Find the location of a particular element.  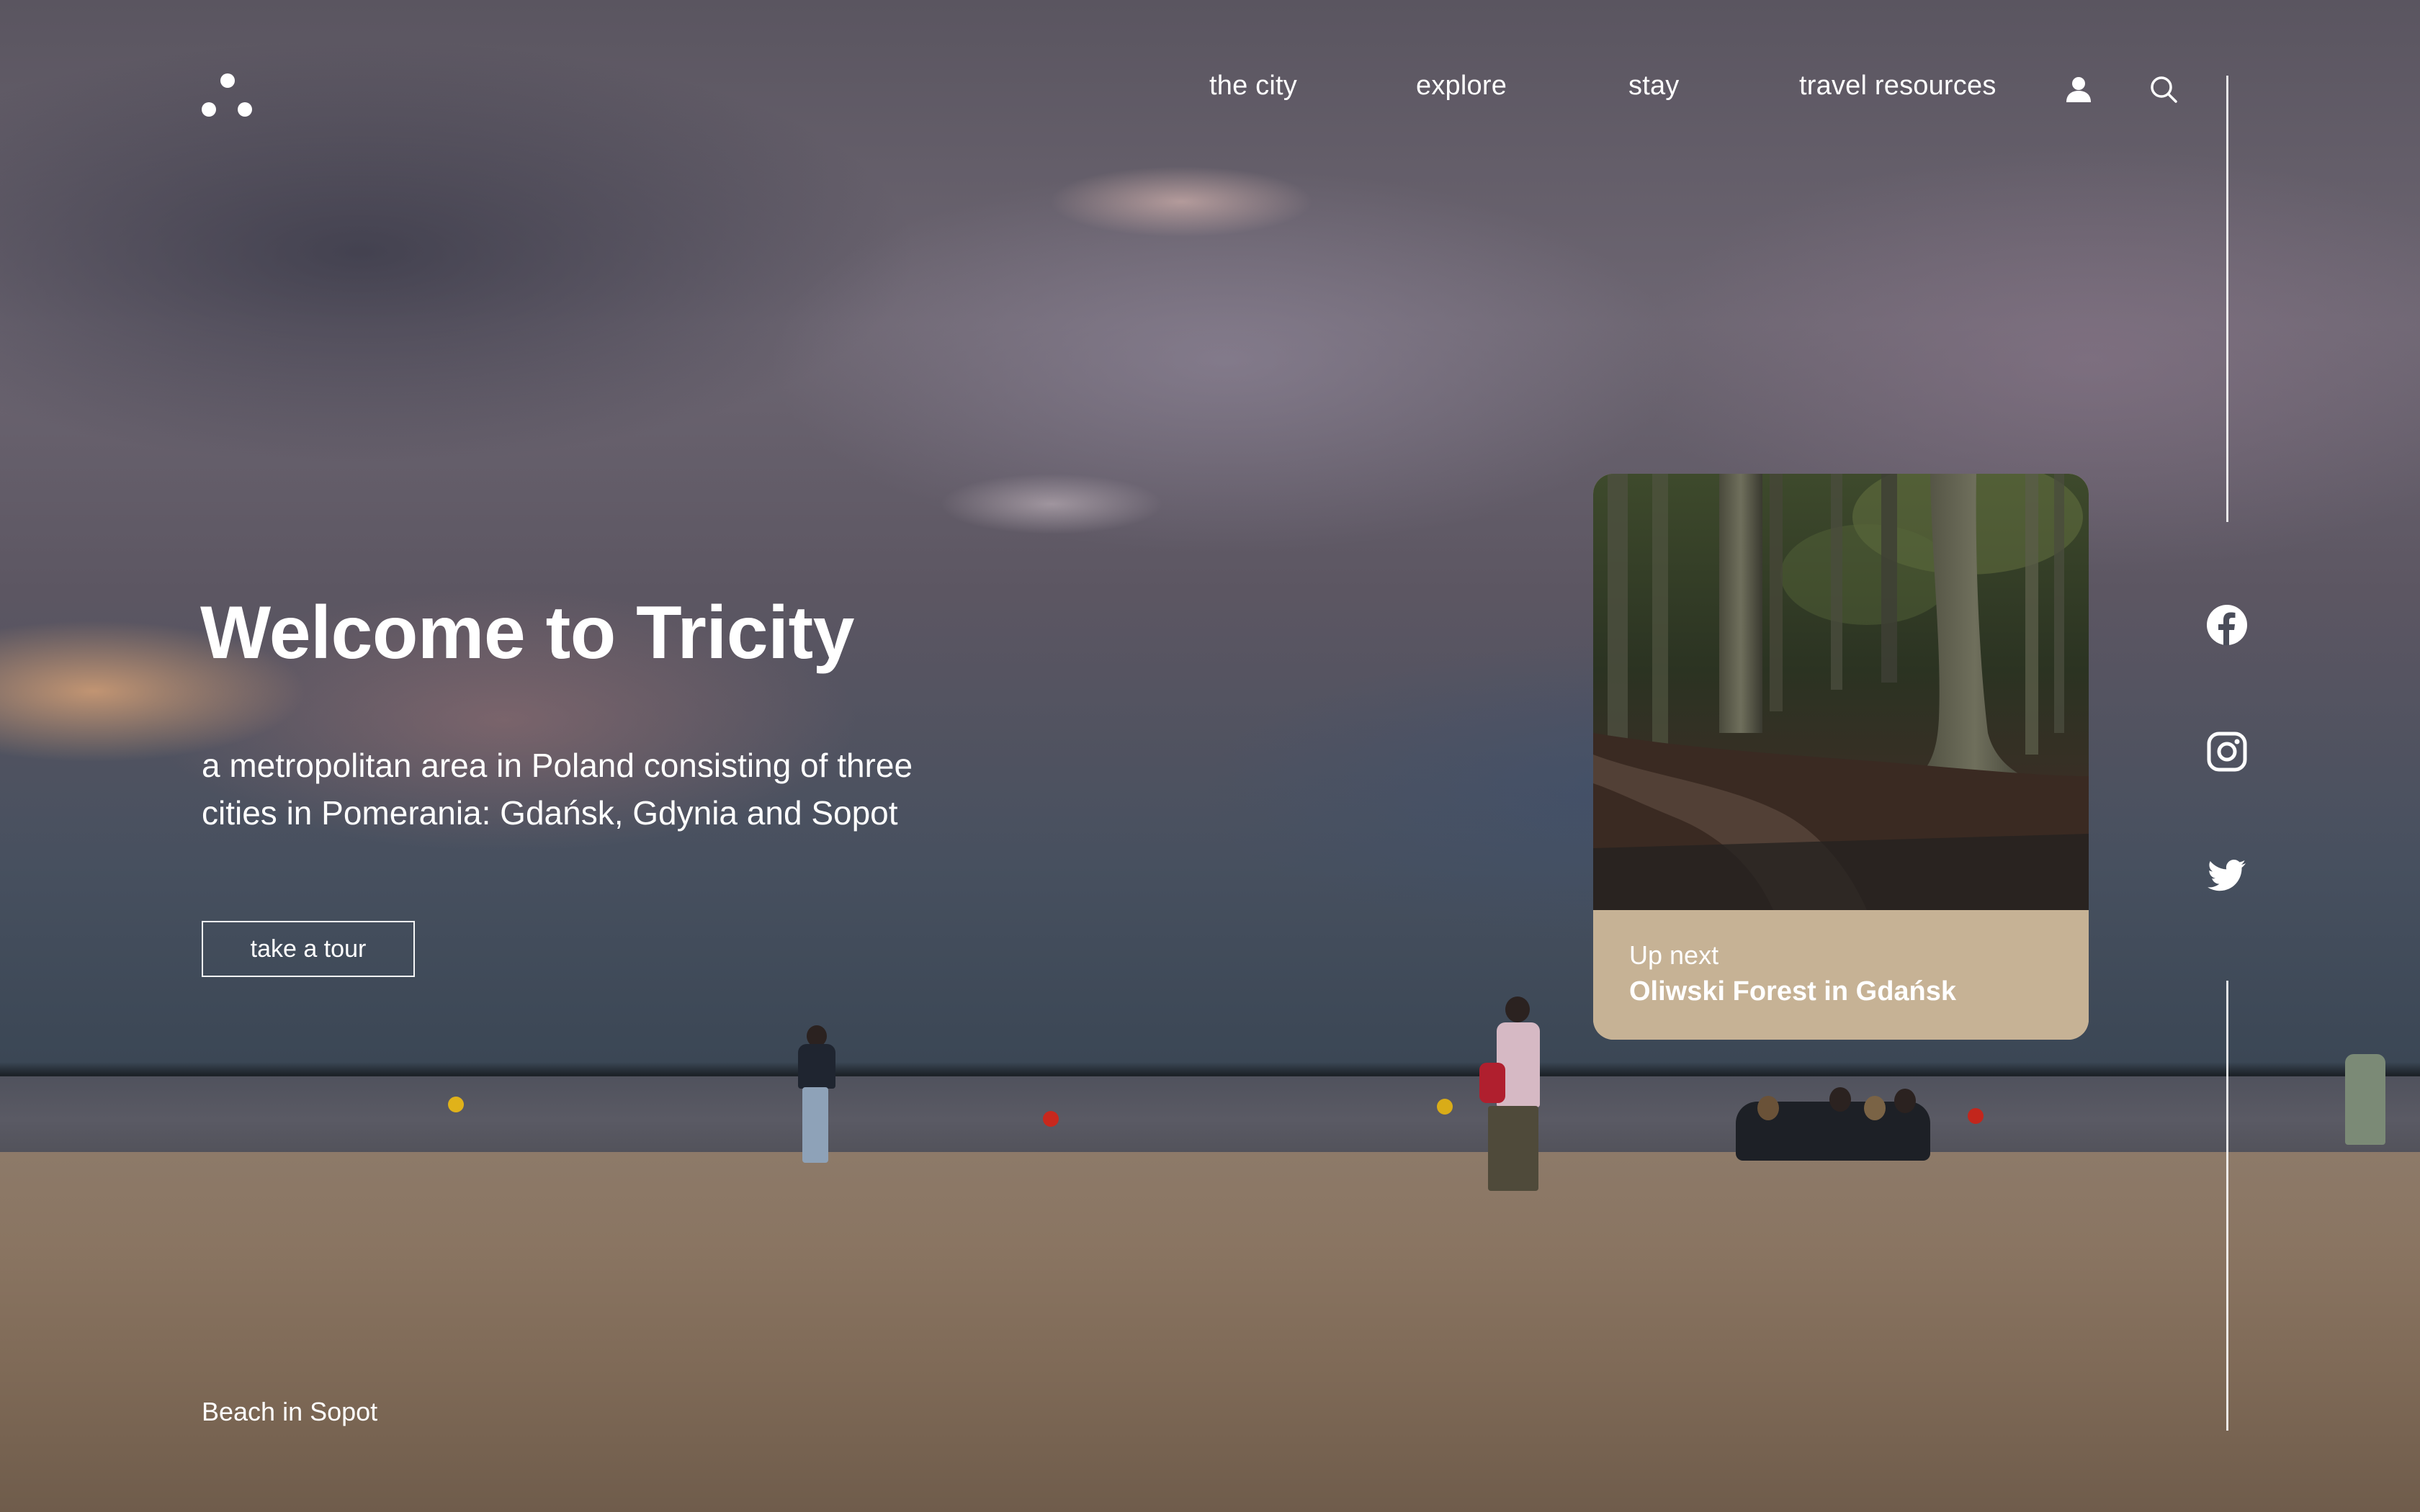

up-next-title: Oliwski Forest in Gdańsk is located at coordinates (1792, 991).